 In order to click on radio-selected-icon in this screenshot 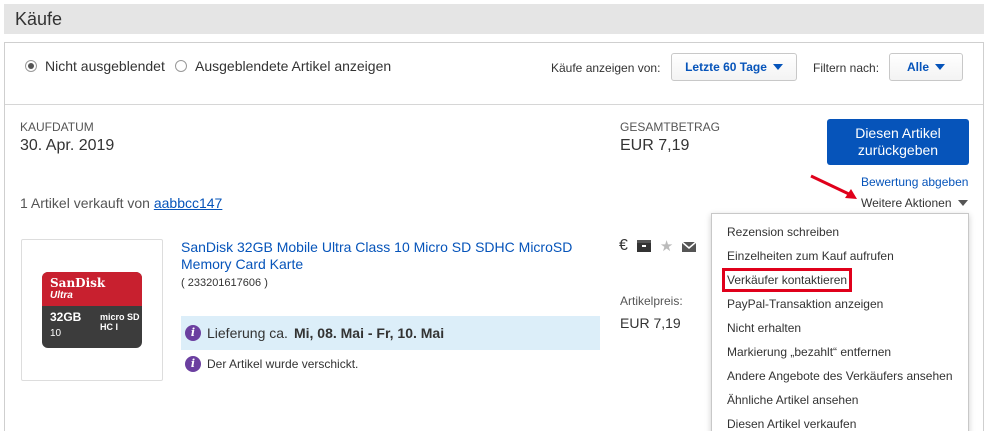, I will do `click(31, 66)`.